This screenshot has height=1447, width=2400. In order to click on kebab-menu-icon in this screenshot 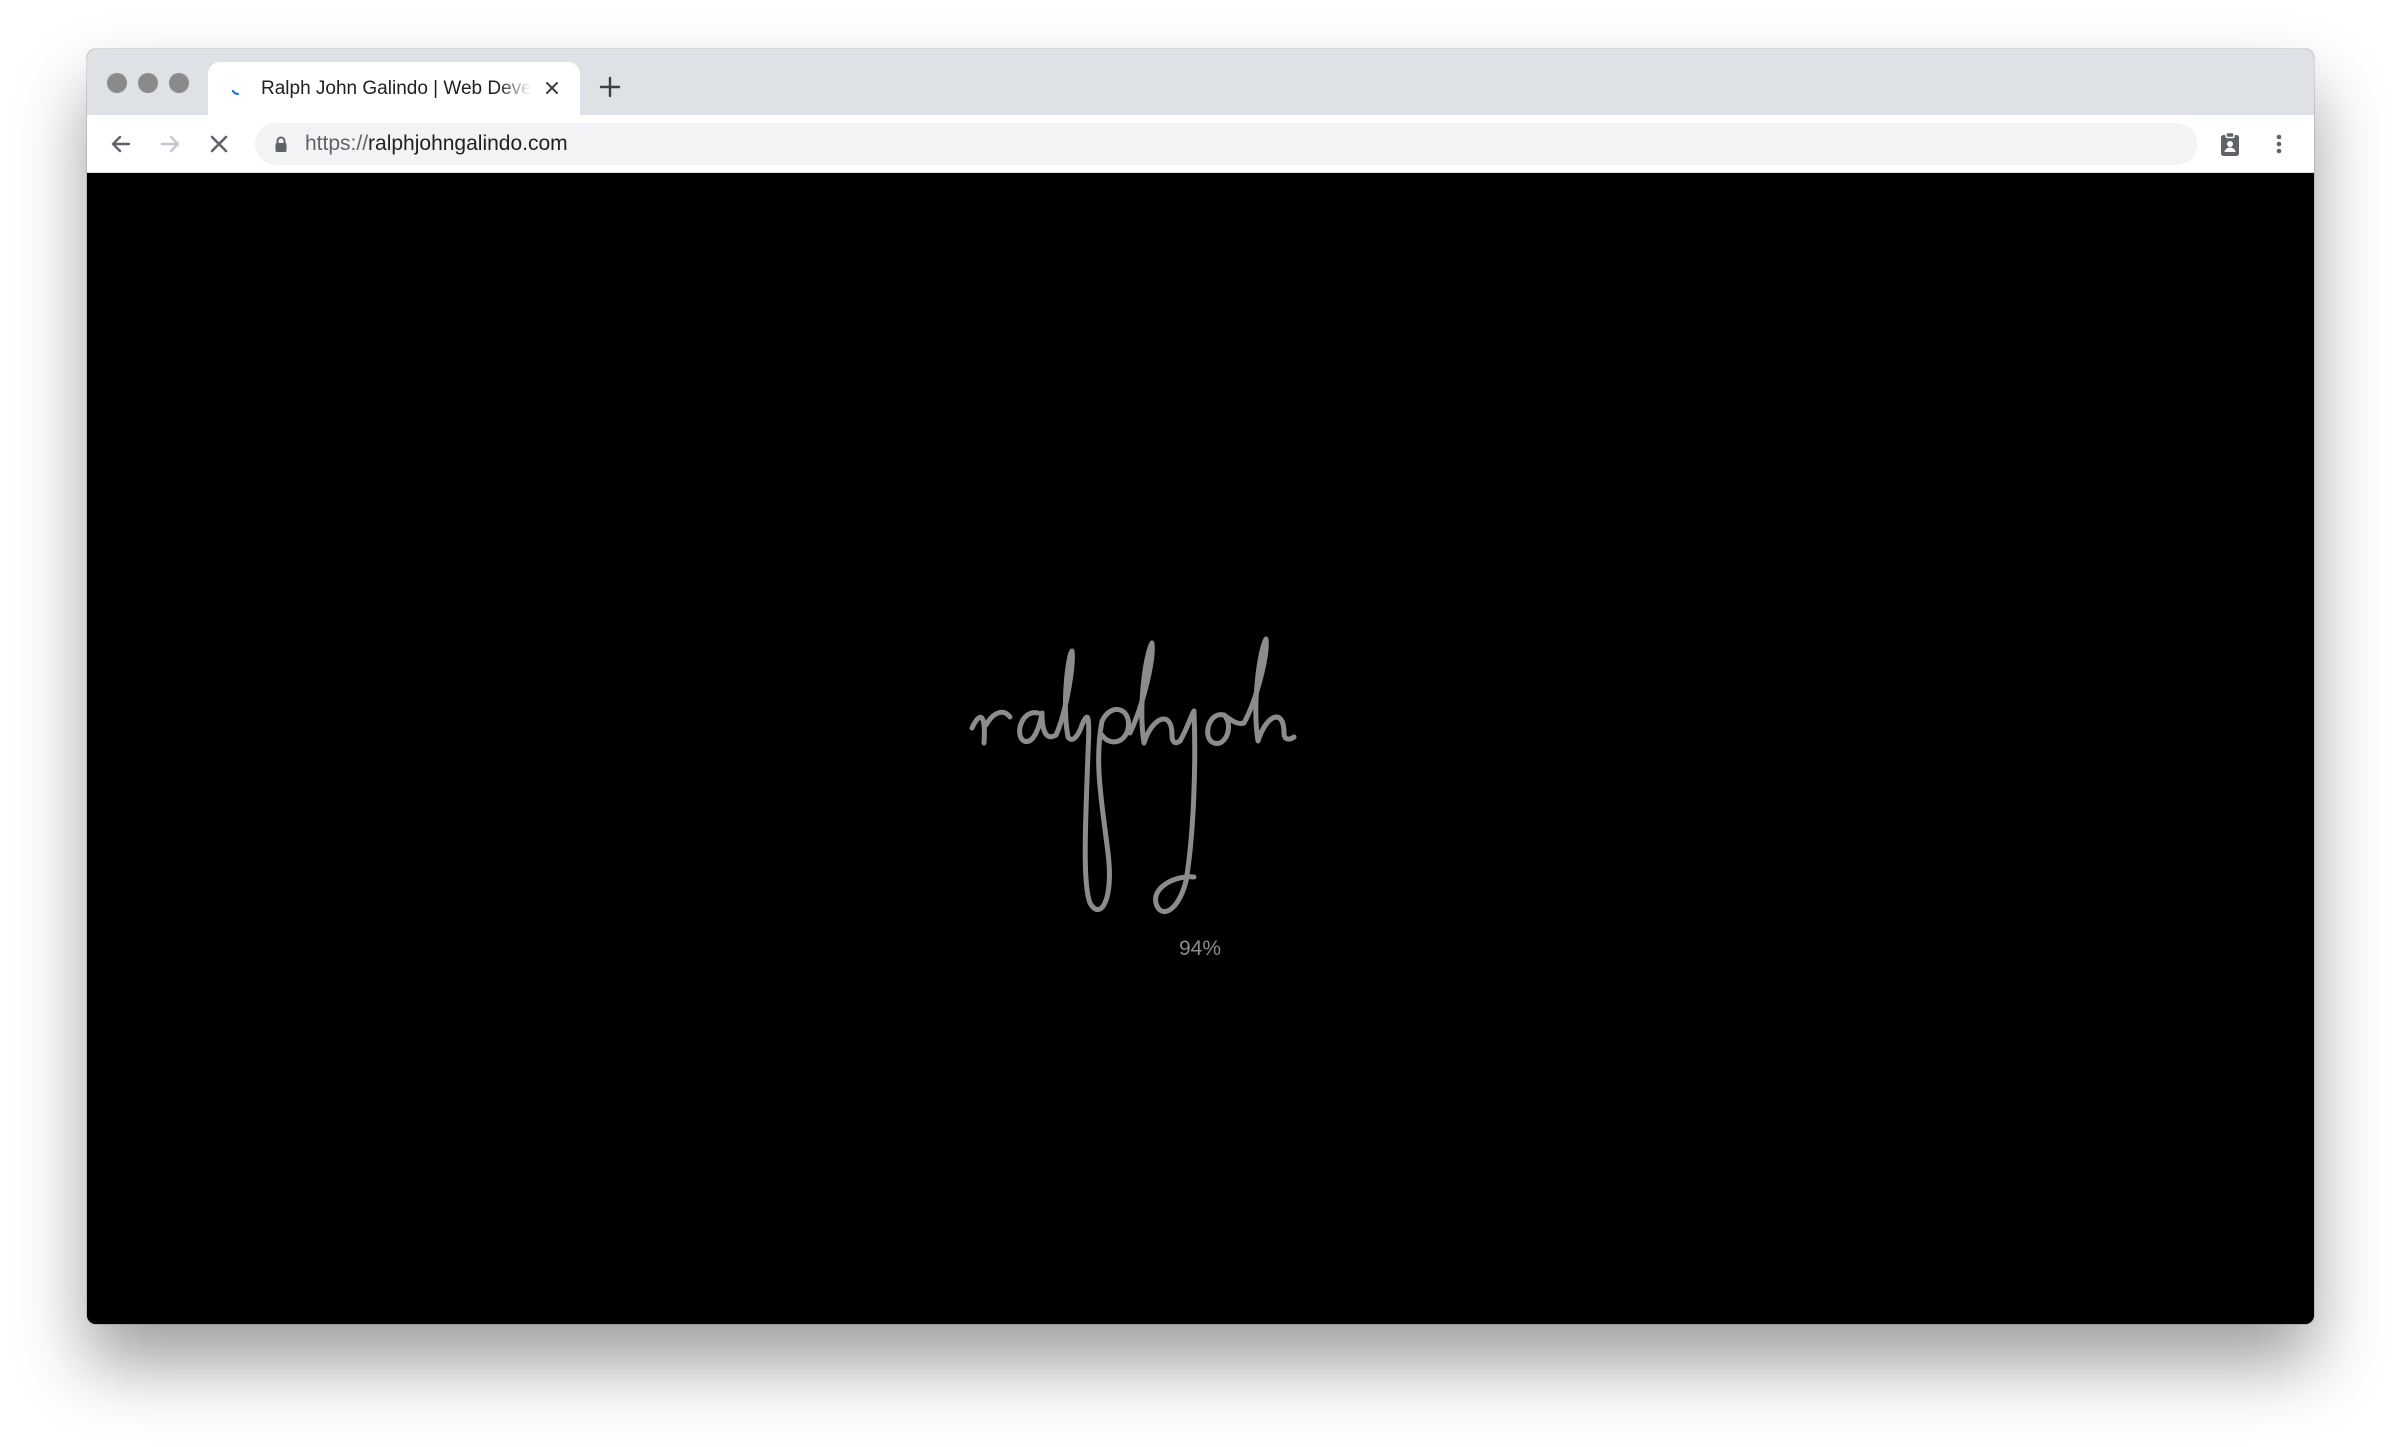, I will do `click(2279, 144)`.